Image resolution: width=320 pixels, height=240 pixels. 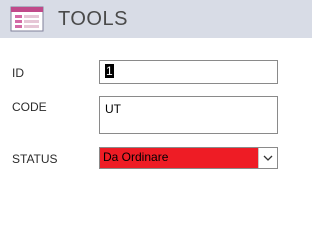 What do you see at coordinates (29, 107) in the screenshot?
I see `code-label: CODE` at bounding box center [29, 107].